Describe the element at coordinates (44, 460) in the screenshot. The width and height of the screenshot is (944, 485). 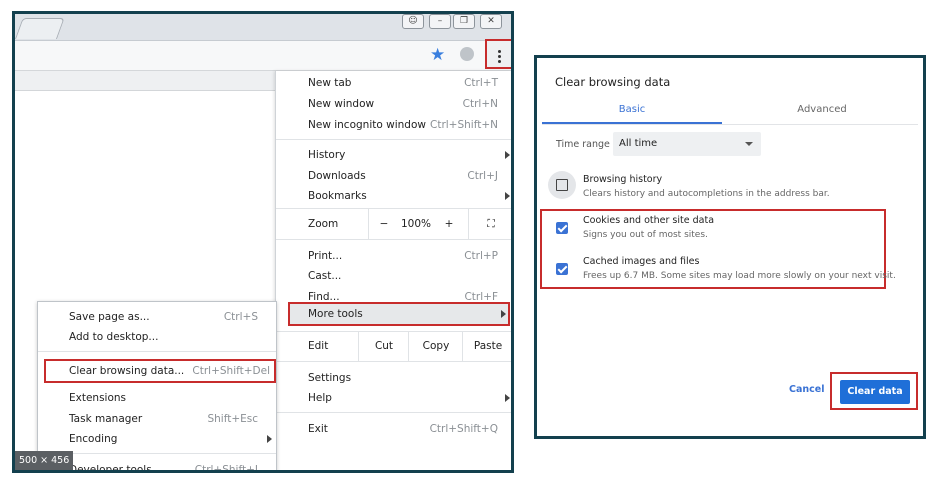
I see `image-size-badge: 500 × 456` at that location.